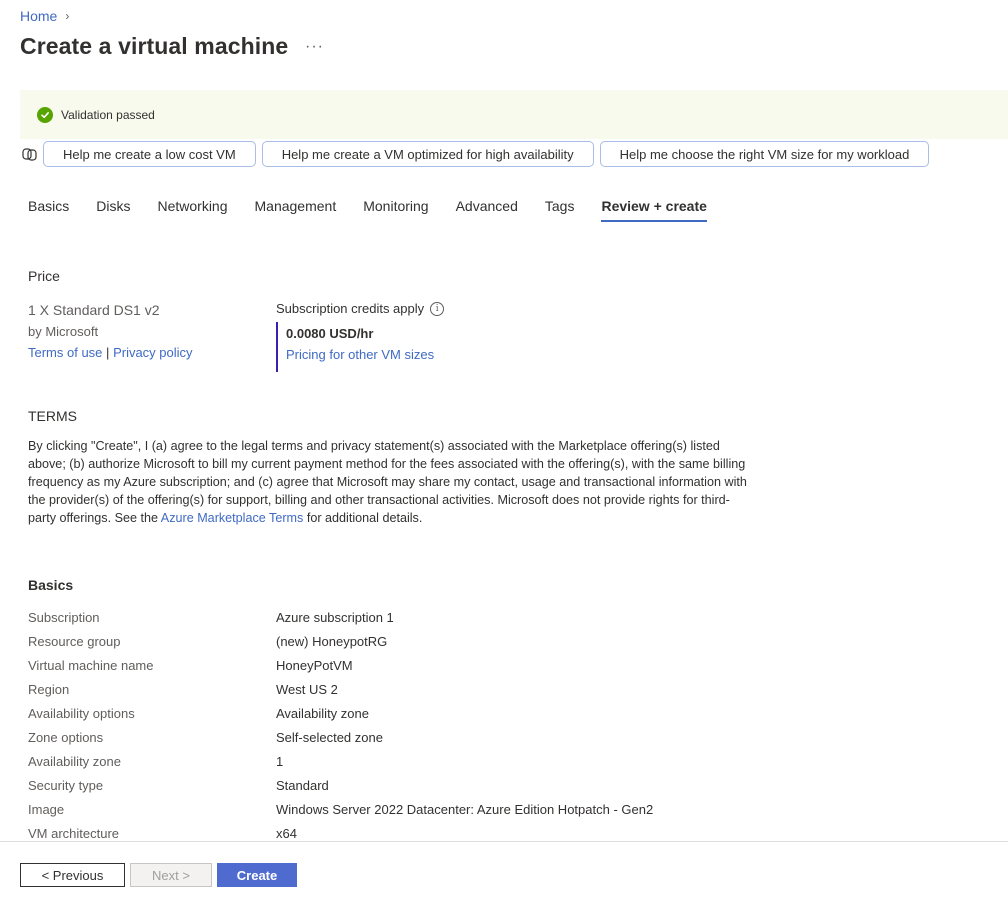 This screenshot has height=904, width=1008. Describe the element at coordinates (363, 518) in the screenshot. I see `terms-body-tail: for additional details.` at that location.